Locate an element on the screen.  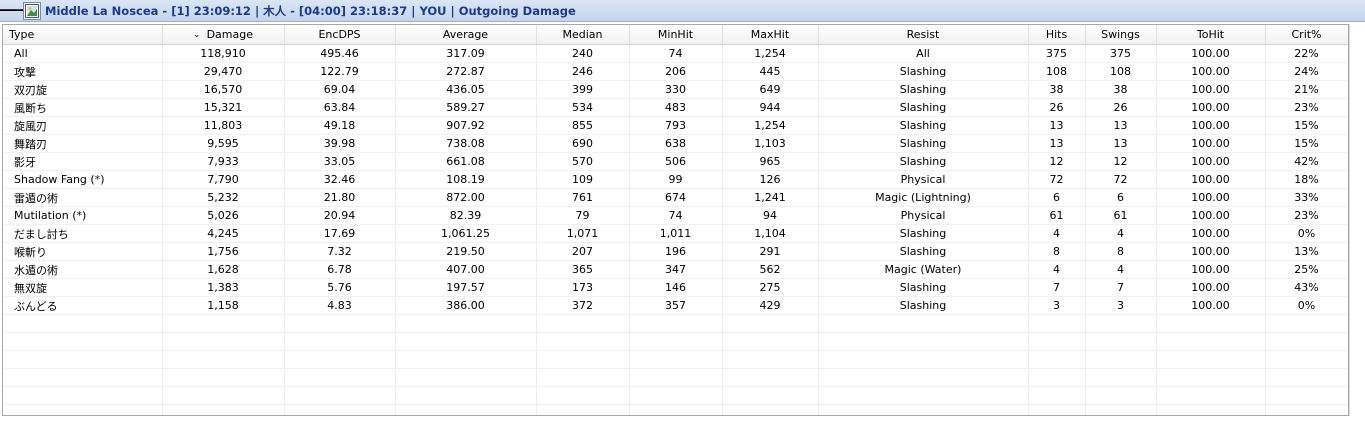
table-cell: 12 is located at coordinates (1057, 161).